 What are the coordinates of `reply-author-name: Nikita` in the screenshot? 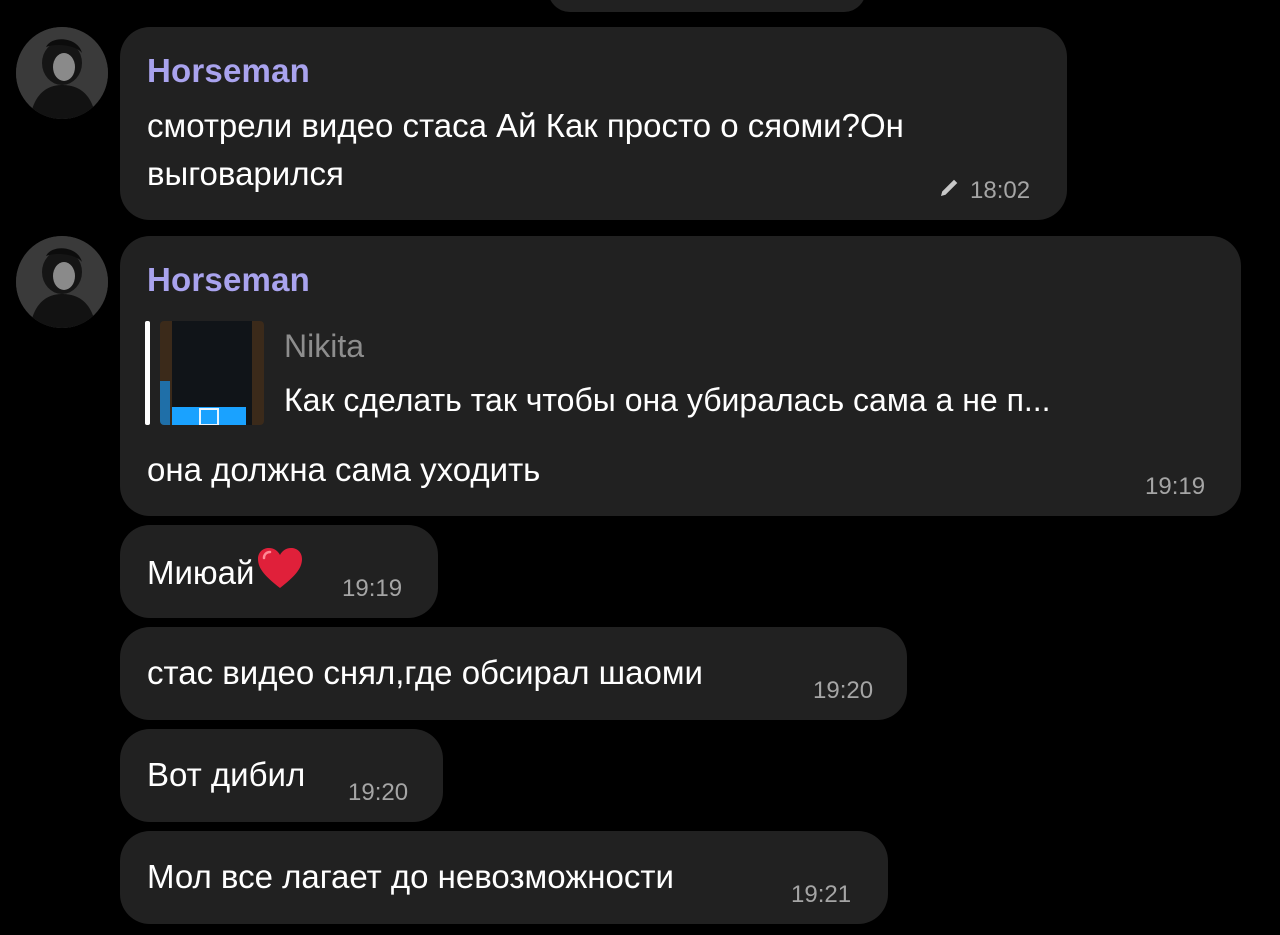 It's located at (324, 346).